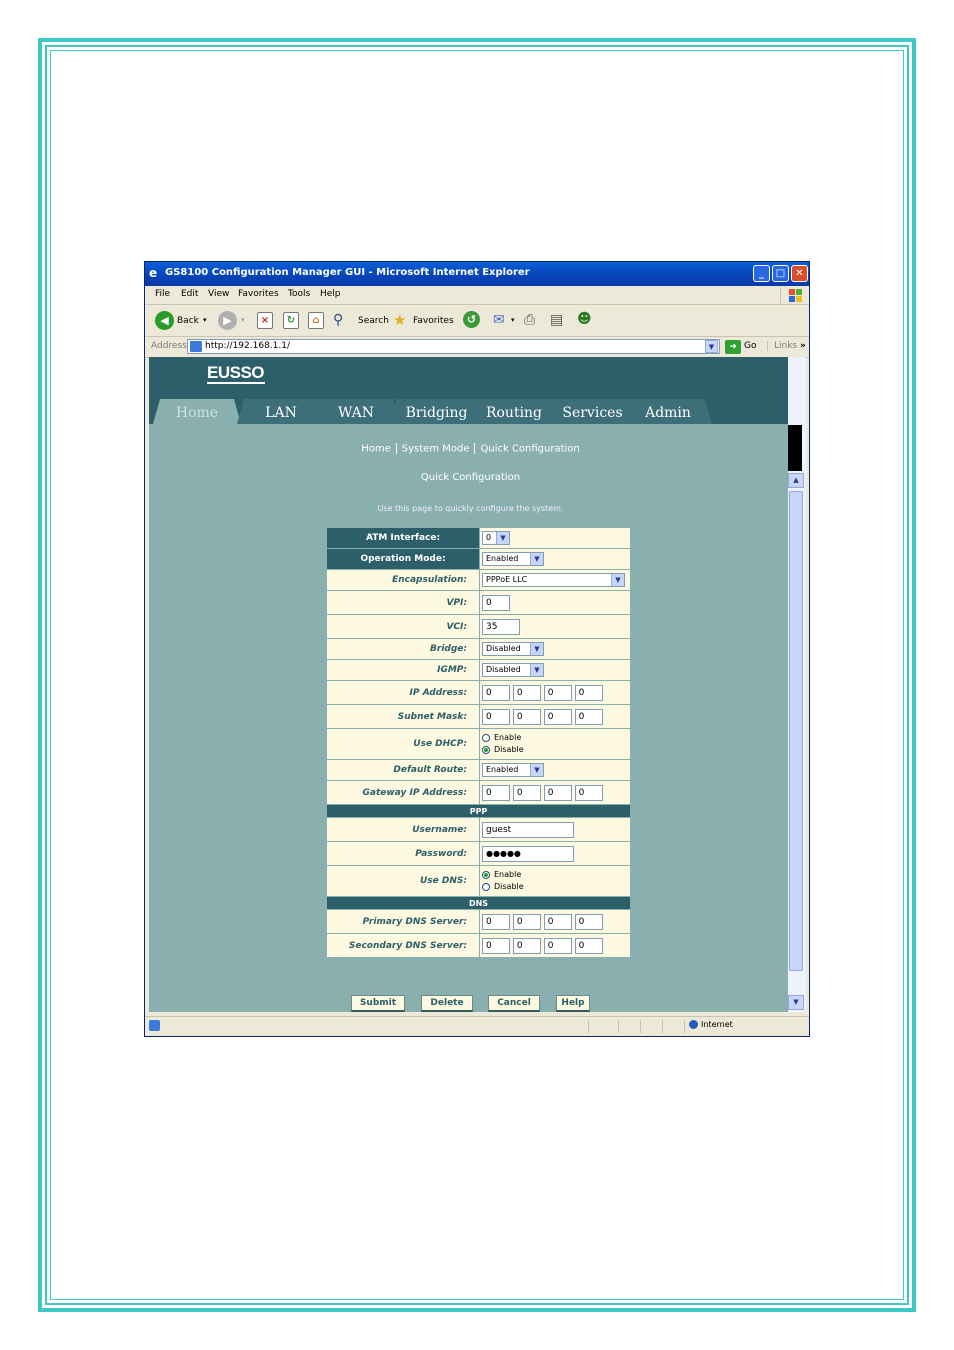 The width and height of the screenshot is (954, 1350). I want to click on igmp-value: Disabled, so click(503, 669).